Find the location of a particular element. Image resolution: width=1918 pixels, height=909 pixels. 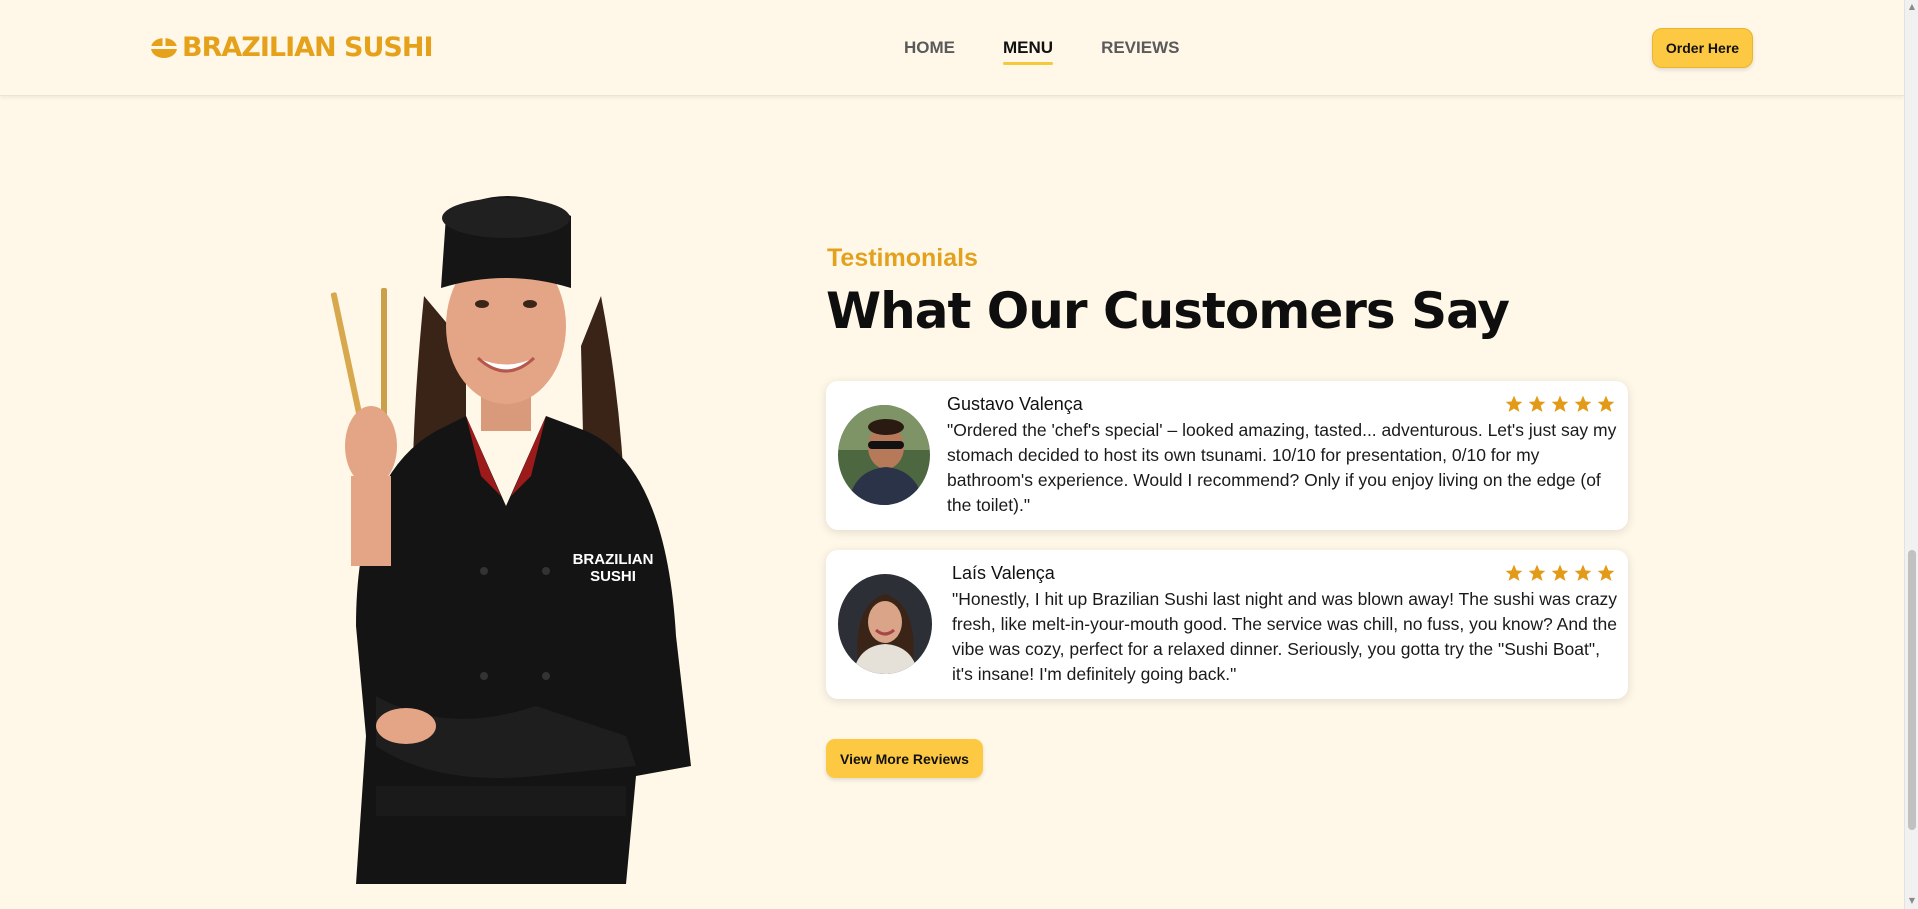

chef-image: BRAZILIAN SUSHI is located at coordinates (510, 540).